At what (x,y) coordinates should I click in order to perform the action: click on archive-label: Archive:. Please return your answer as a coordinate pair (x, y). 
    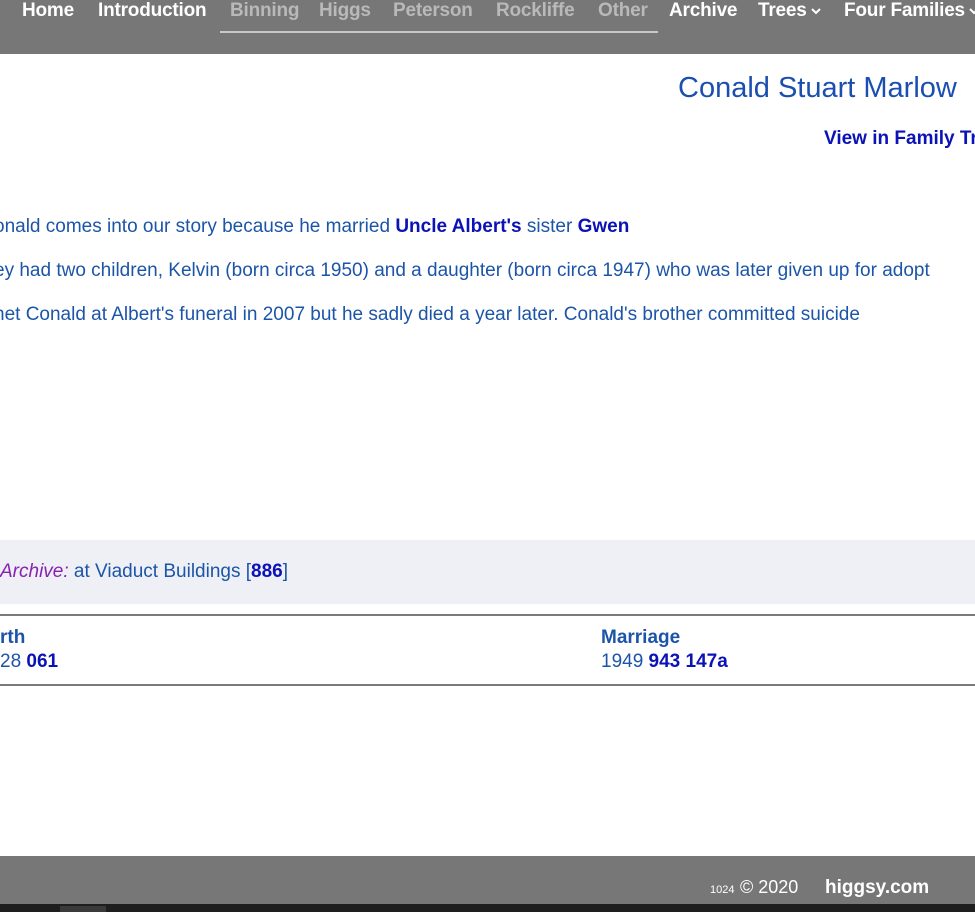
    Looking at the image, I should click on (34, 571).